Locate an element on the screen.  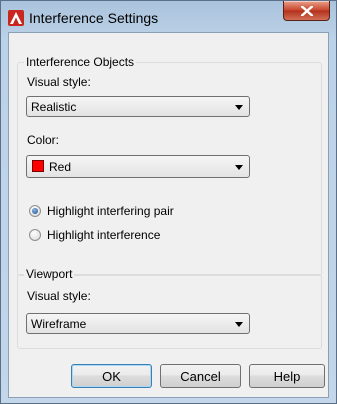
cancel-button: Cancel is located at coordinates (200, 376).